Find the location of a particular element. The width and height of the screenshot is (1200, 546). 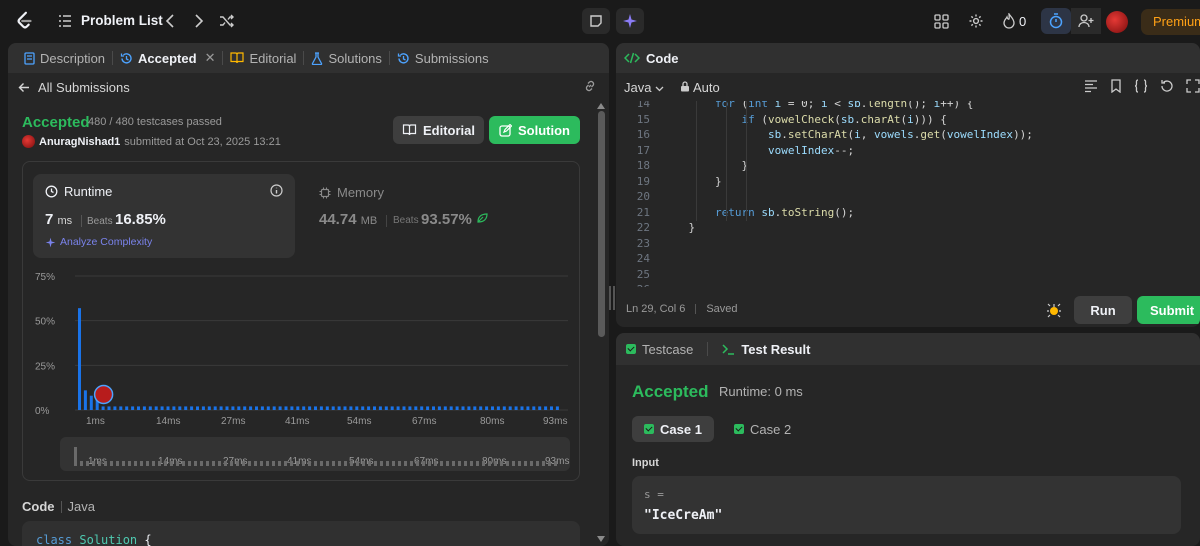

tab-solutions: Solutions is located at coordinates (346, 58).